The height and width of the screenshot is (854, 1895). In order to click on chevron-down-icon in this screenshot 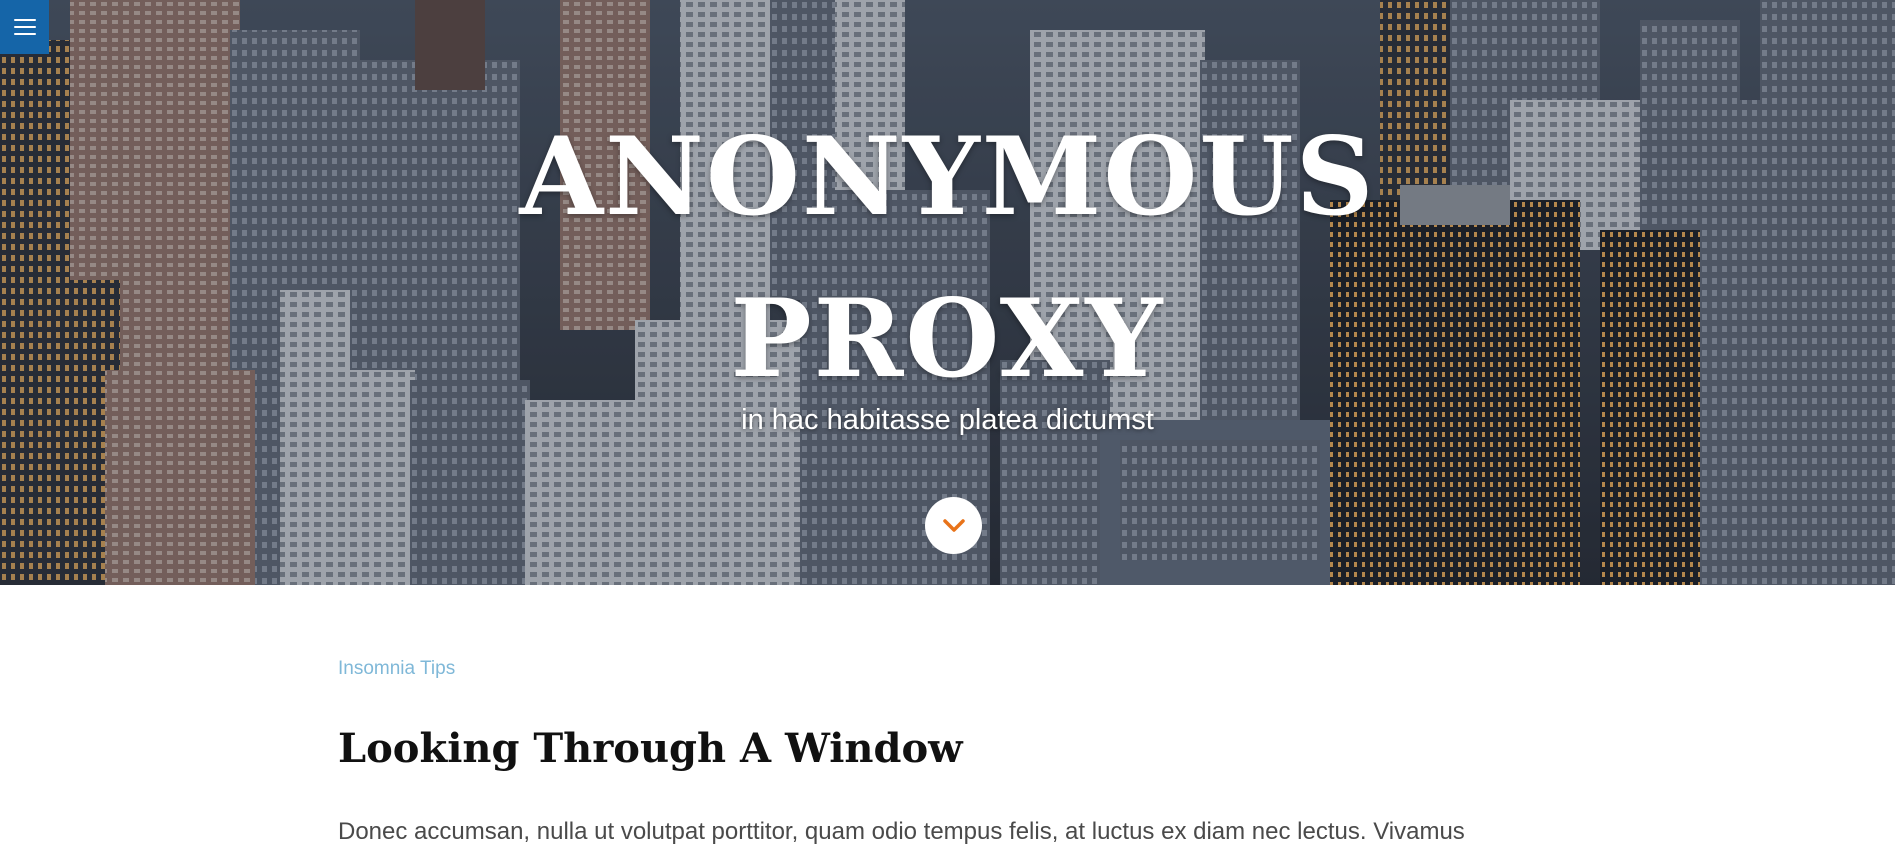, I will do `click(953, 525)`.